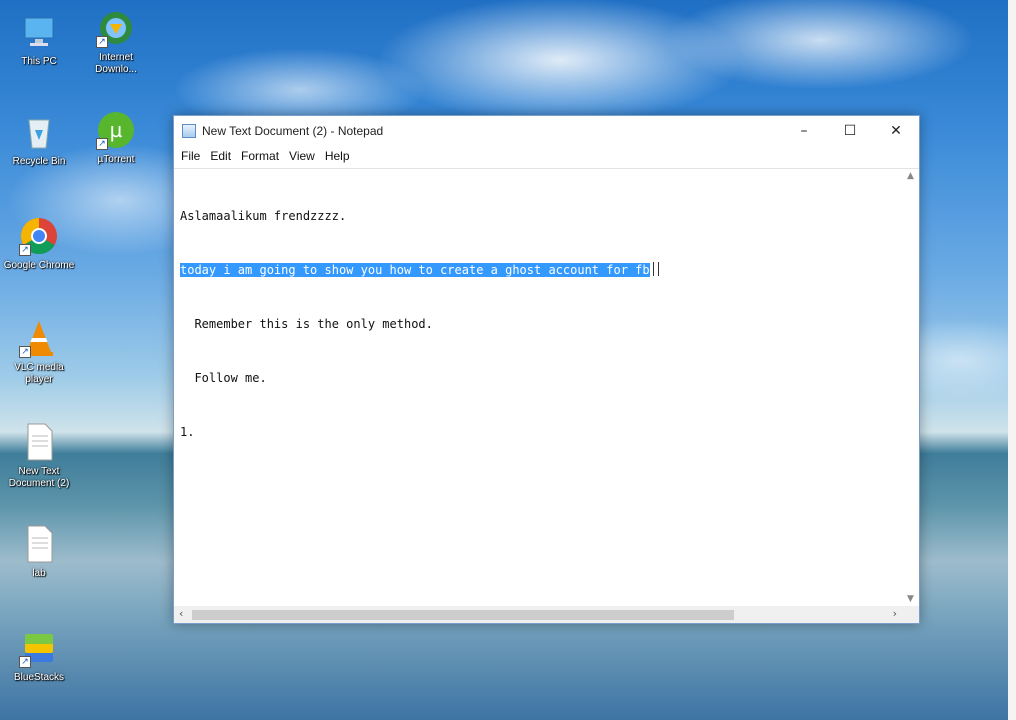  I want to click on horizontal-scrollbar: ‹ ›, so click(538, 614).